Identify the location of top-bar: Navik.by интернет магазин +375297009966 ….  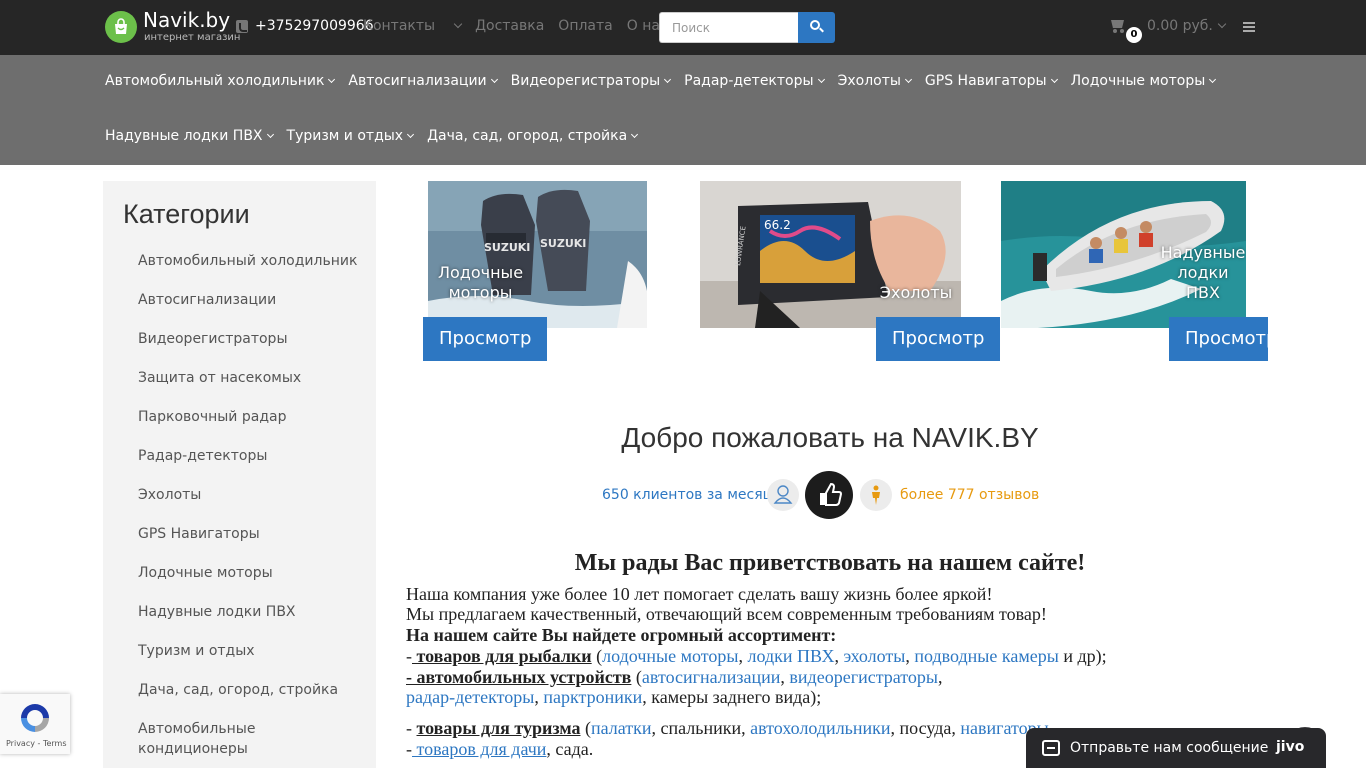
(683, 27).